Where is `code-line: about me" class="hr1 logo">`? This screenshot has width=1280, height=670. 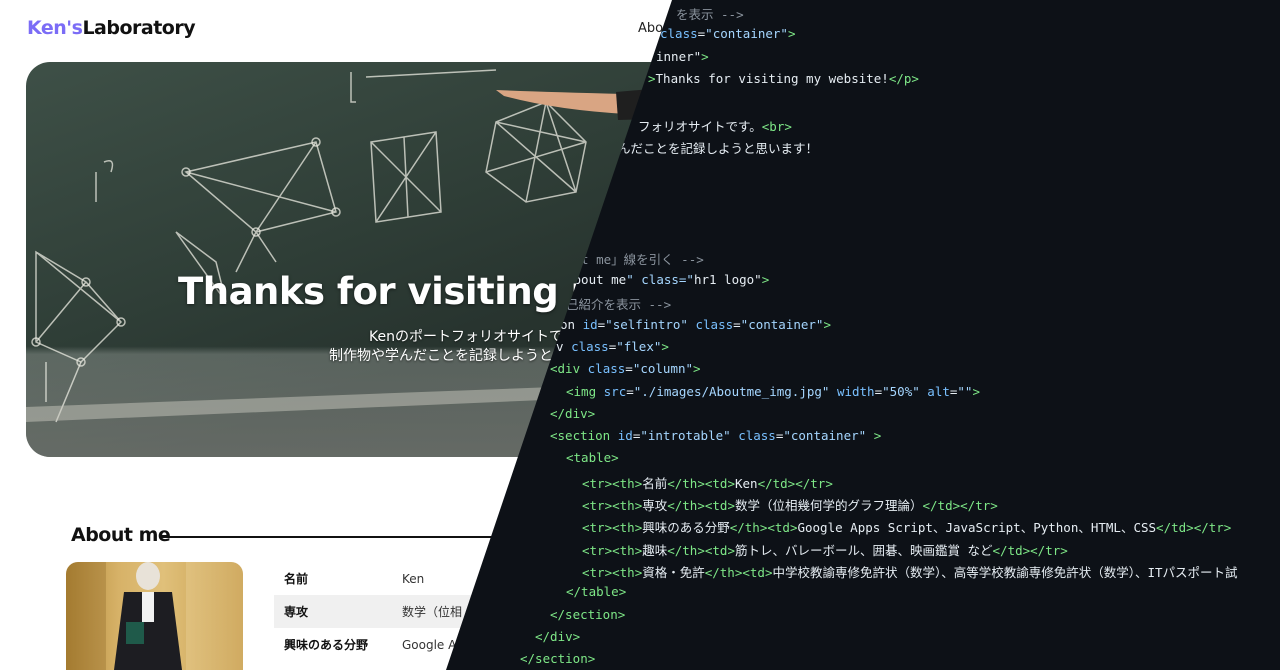
code-line: about me" class="hr1 logo"> is located at coordinates (668, 279).